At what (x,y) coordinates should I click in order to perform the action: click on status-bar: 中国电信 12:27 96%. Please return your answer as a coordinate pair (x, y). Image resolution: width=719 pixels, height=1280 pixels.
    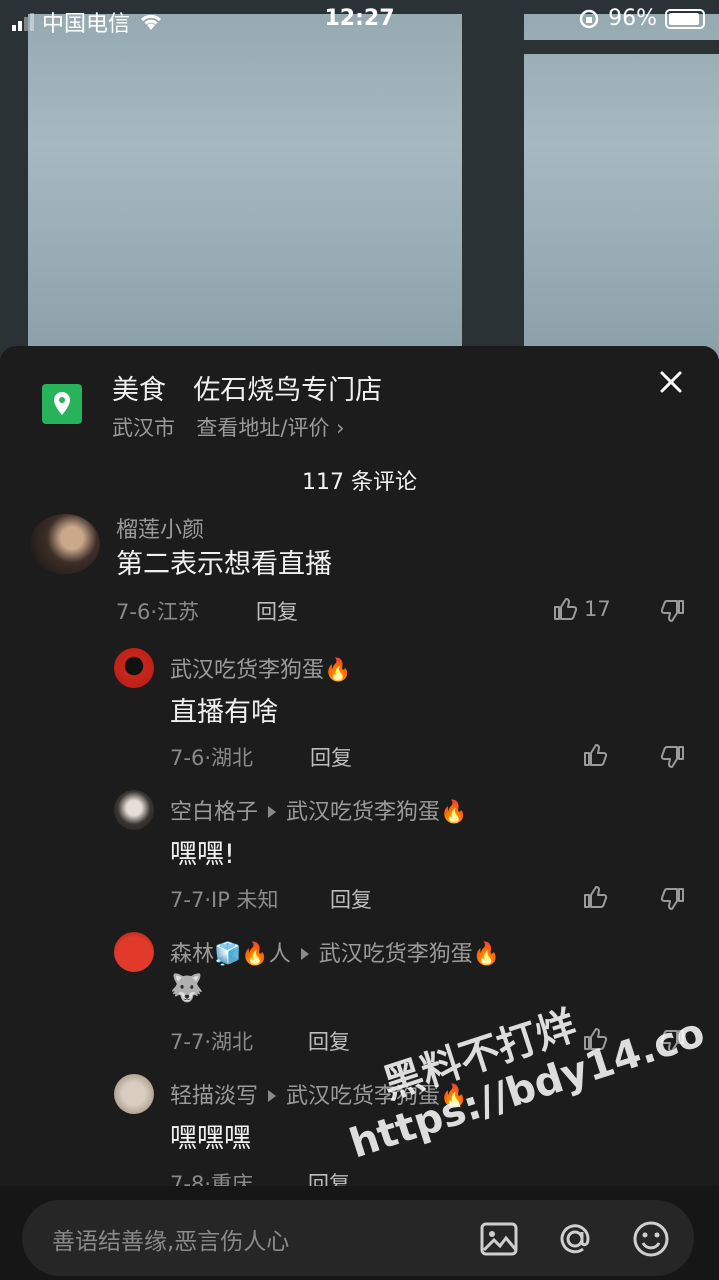
    Looking at the image, I should click on (359, 20).